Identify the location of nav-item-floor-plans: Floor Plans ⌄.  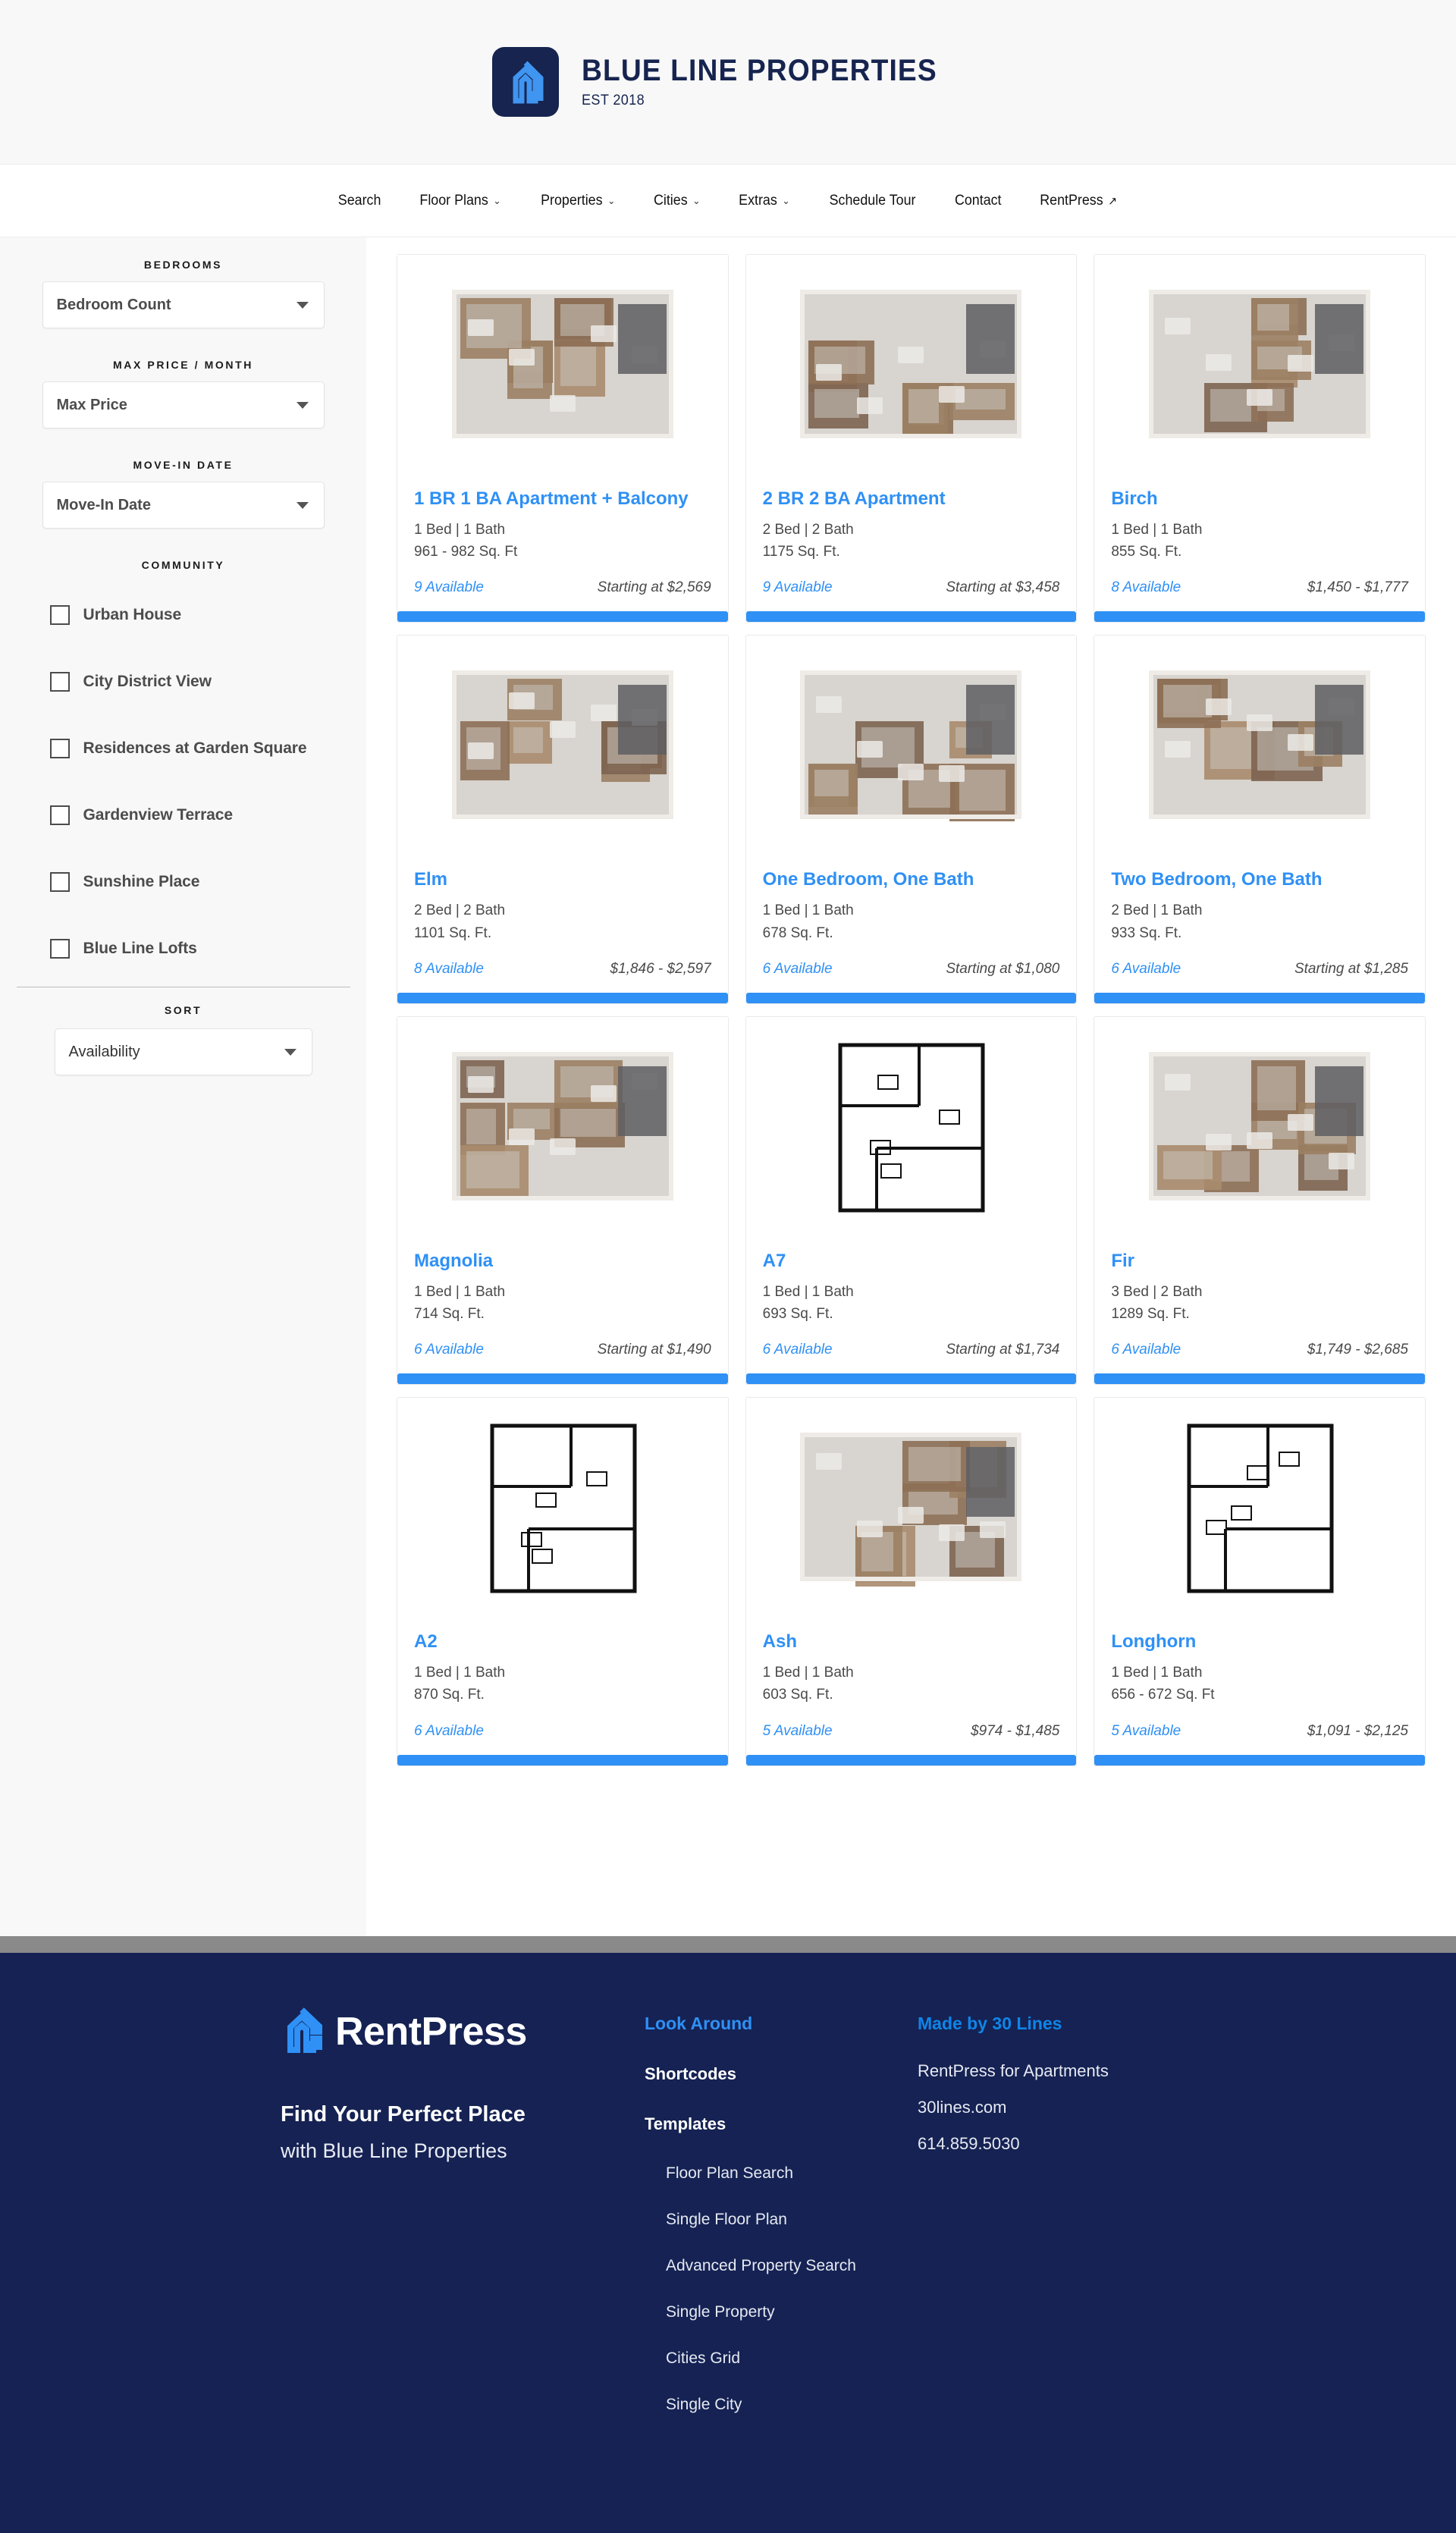
(459, 201).